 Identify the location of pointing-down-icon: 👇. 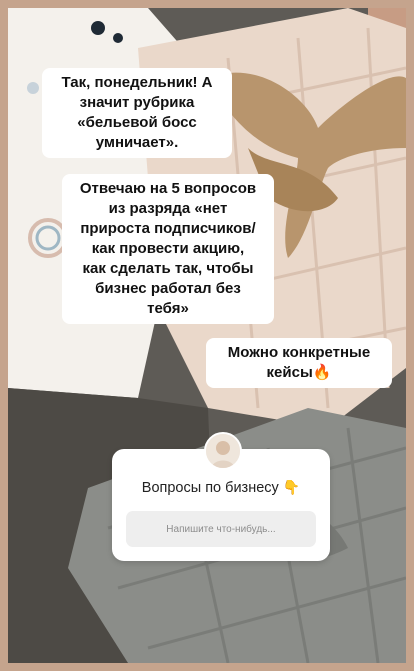
(291, 487).